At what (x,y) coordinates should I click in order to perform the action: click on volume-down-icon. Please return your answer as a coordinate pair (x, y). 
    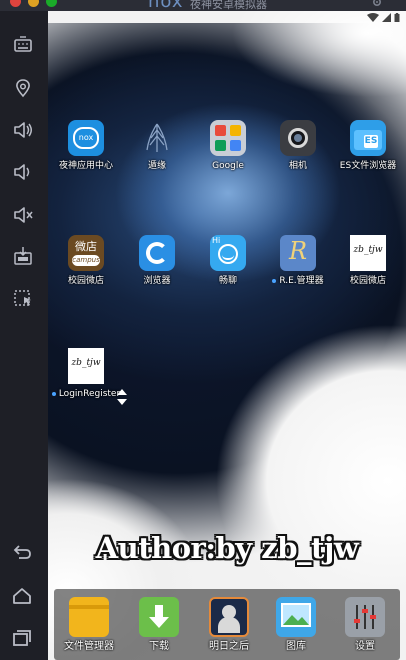
    Looking at the image, I should click on (22, 172).